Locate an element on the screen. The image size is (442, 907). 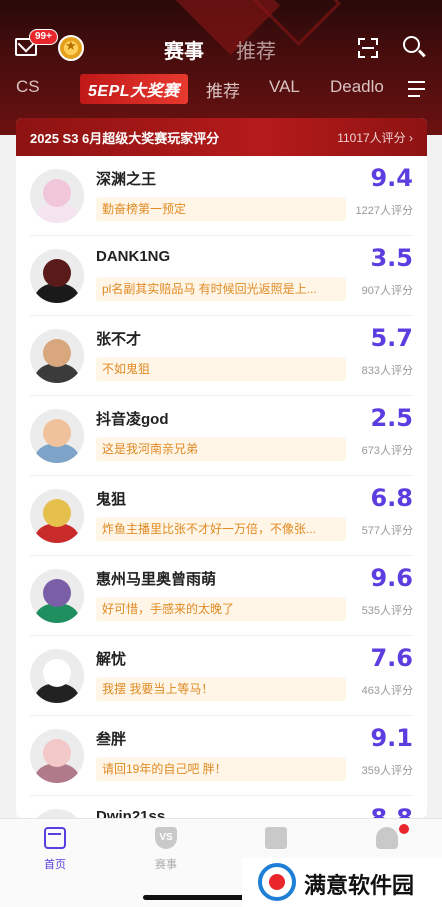
watermark-text: 满意软件园 is located at coordinates (359, 886).